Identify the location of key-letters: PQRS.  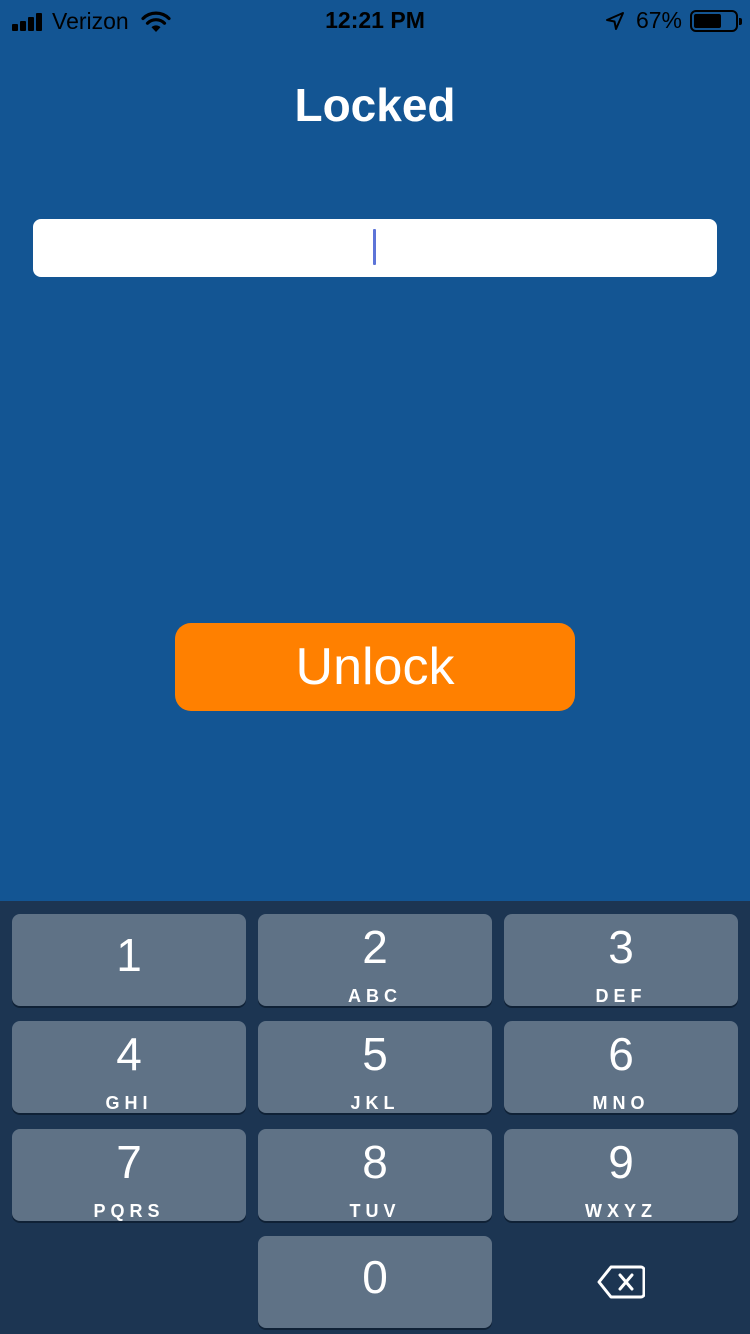
(129, 1211).